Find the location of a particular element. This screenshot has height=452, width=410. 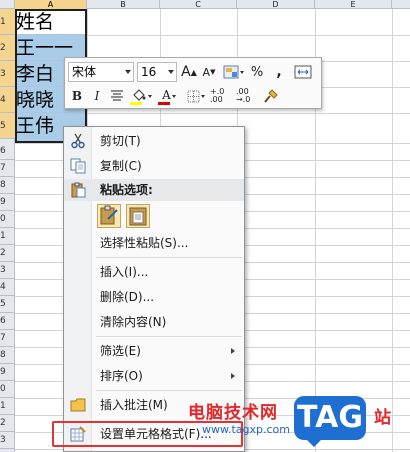

grow-font-button: A ▲ is located at coordinates (189, 72).